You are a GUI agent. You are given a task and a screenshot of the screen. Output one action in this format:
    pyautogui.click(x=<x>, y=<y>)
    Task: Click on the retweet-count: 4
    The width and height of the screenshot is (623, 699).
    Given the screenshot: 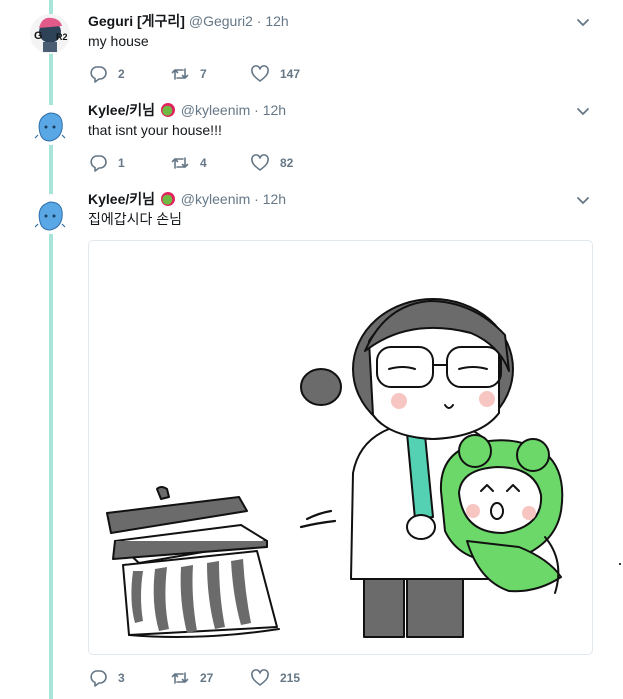 What is the action you would take?
    pyautogui.click(x=203, y=163)
    